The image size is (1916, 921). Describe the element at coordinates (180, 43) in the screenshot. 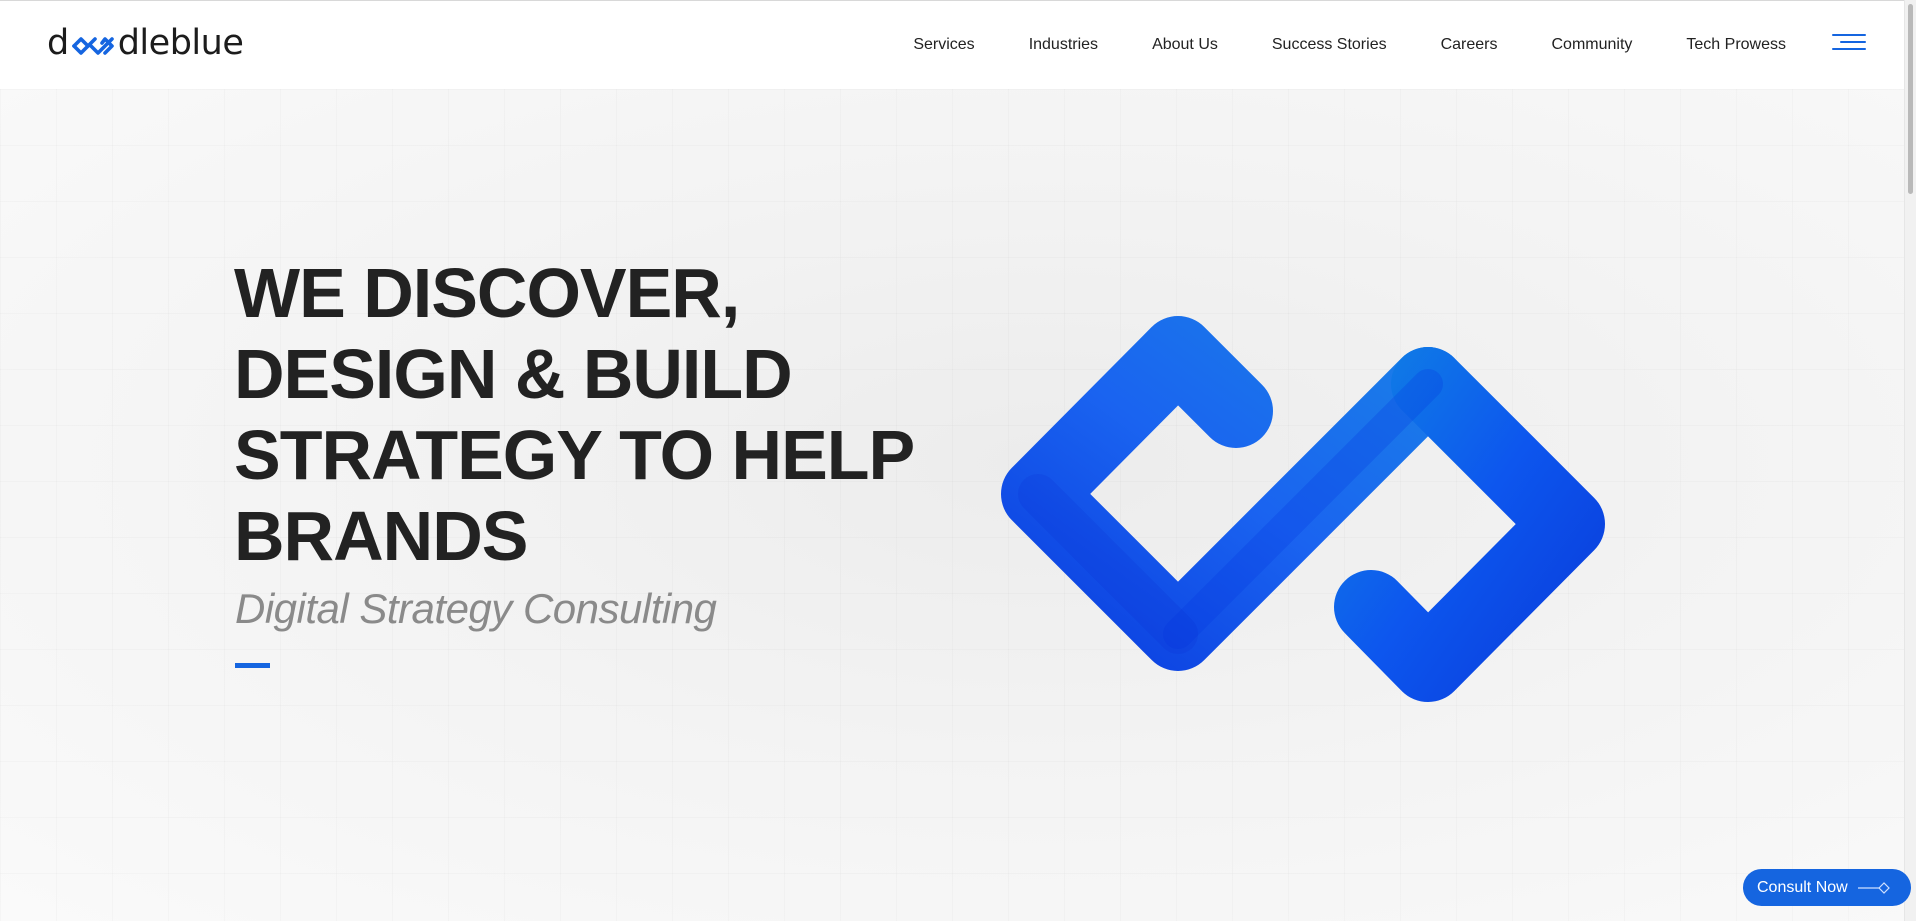

I see `logo-text-end: dleblue` at that location.